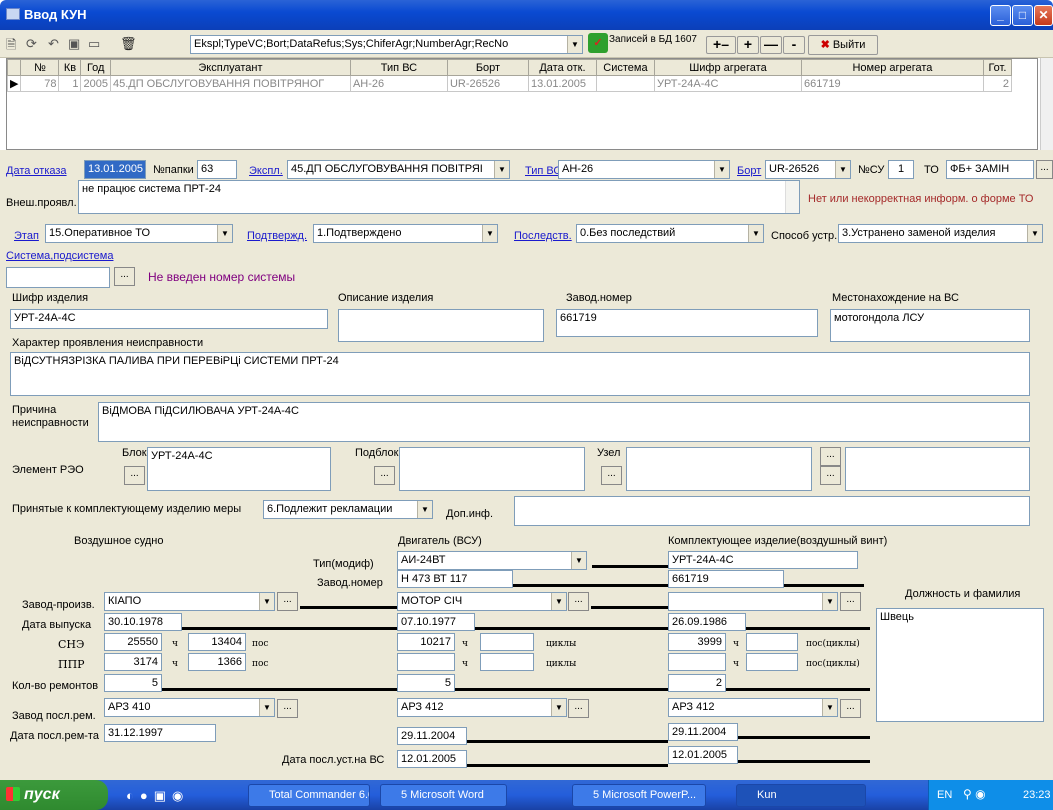 Image resolution: width=1053 pixels, height=810 pixels. I want to click on textarea-scrollbar, so click(792, 197).